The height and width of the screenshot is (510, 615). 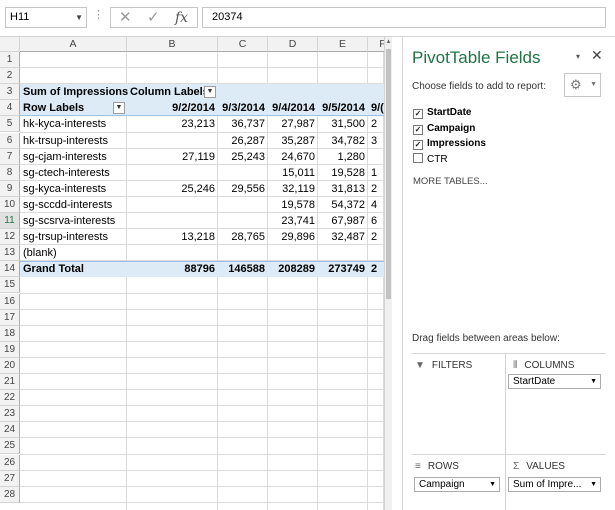 I want to click on row-label: (blank), so click(x=73, y=253).